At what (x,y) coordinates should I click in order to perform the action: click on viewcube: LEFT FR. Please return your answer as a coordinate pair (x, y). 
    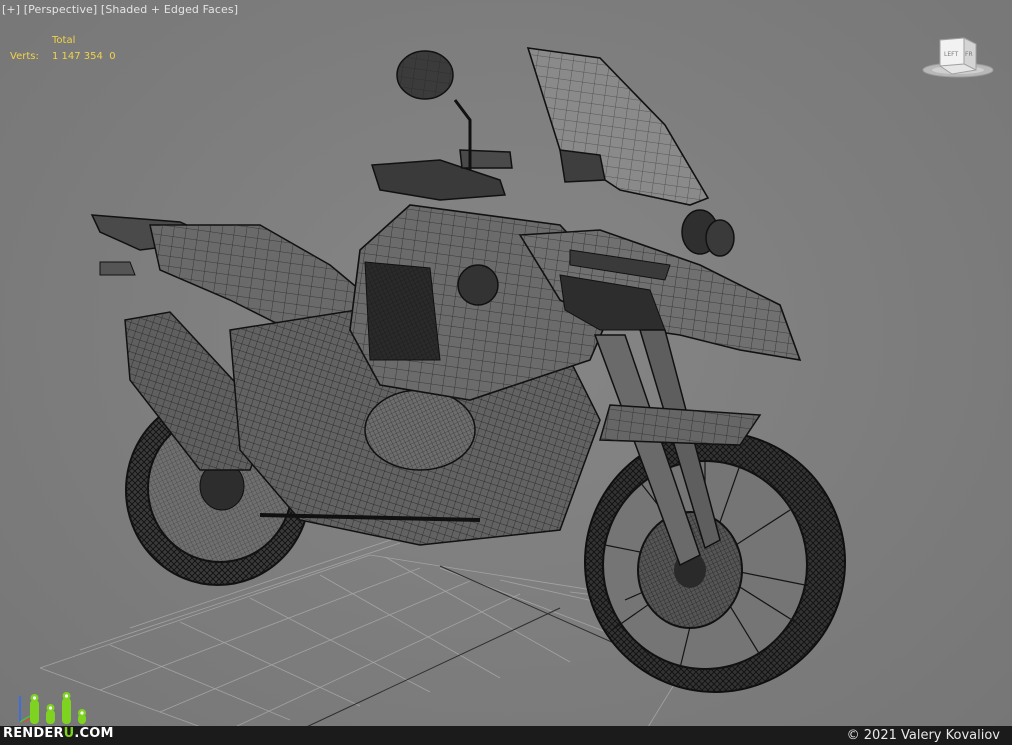
    Looking at the image, I should click on (957, 59).